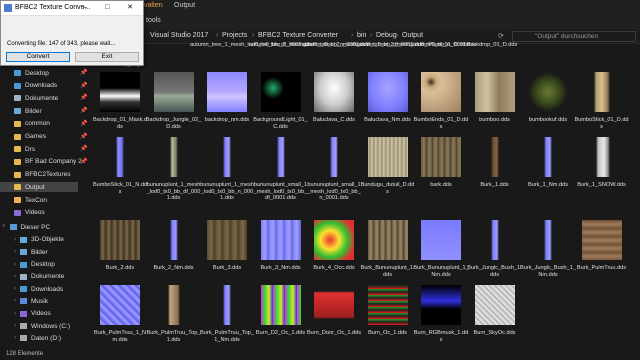 The height and width of the screenshot is (360, 640). I want to click on sidebar-item-label: Dieser PC, so click(35, 227).